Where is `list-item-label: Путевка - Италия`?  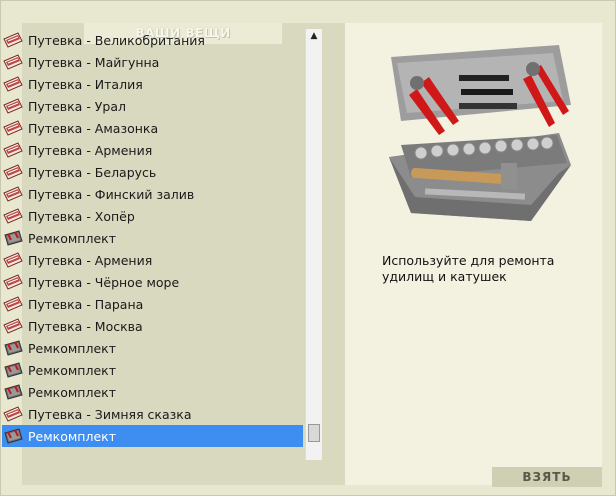
list-item-label: Путевка - Италия is located at coordinates (85, 84).